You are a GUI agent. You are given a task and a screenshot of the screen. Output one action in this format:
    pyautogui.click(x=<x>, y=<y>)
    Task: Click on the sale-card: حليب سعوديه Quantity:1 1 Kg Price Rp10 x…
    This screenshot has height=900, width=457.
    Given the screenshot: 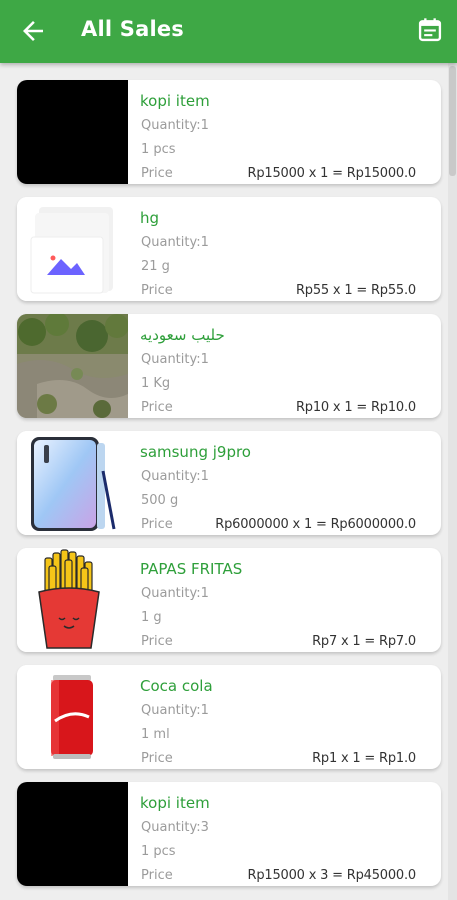 What is the action you would take?
    pyautogui.click(x=229, y=366)
    